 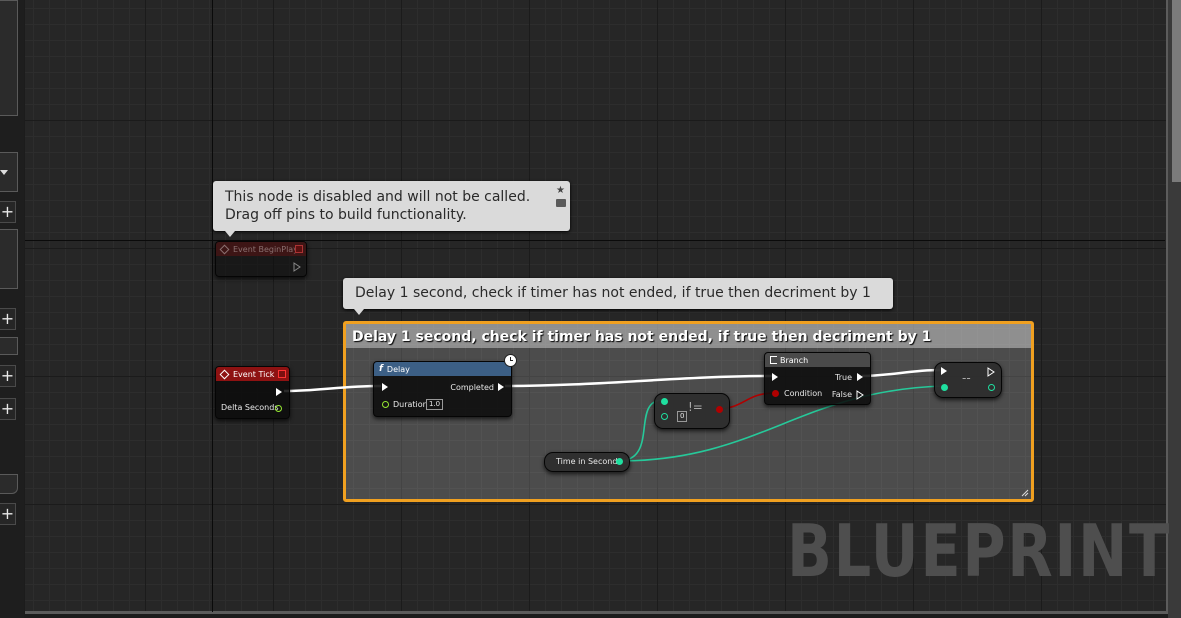 I want to click on operator-label: !=, so click(x=695, y=407).